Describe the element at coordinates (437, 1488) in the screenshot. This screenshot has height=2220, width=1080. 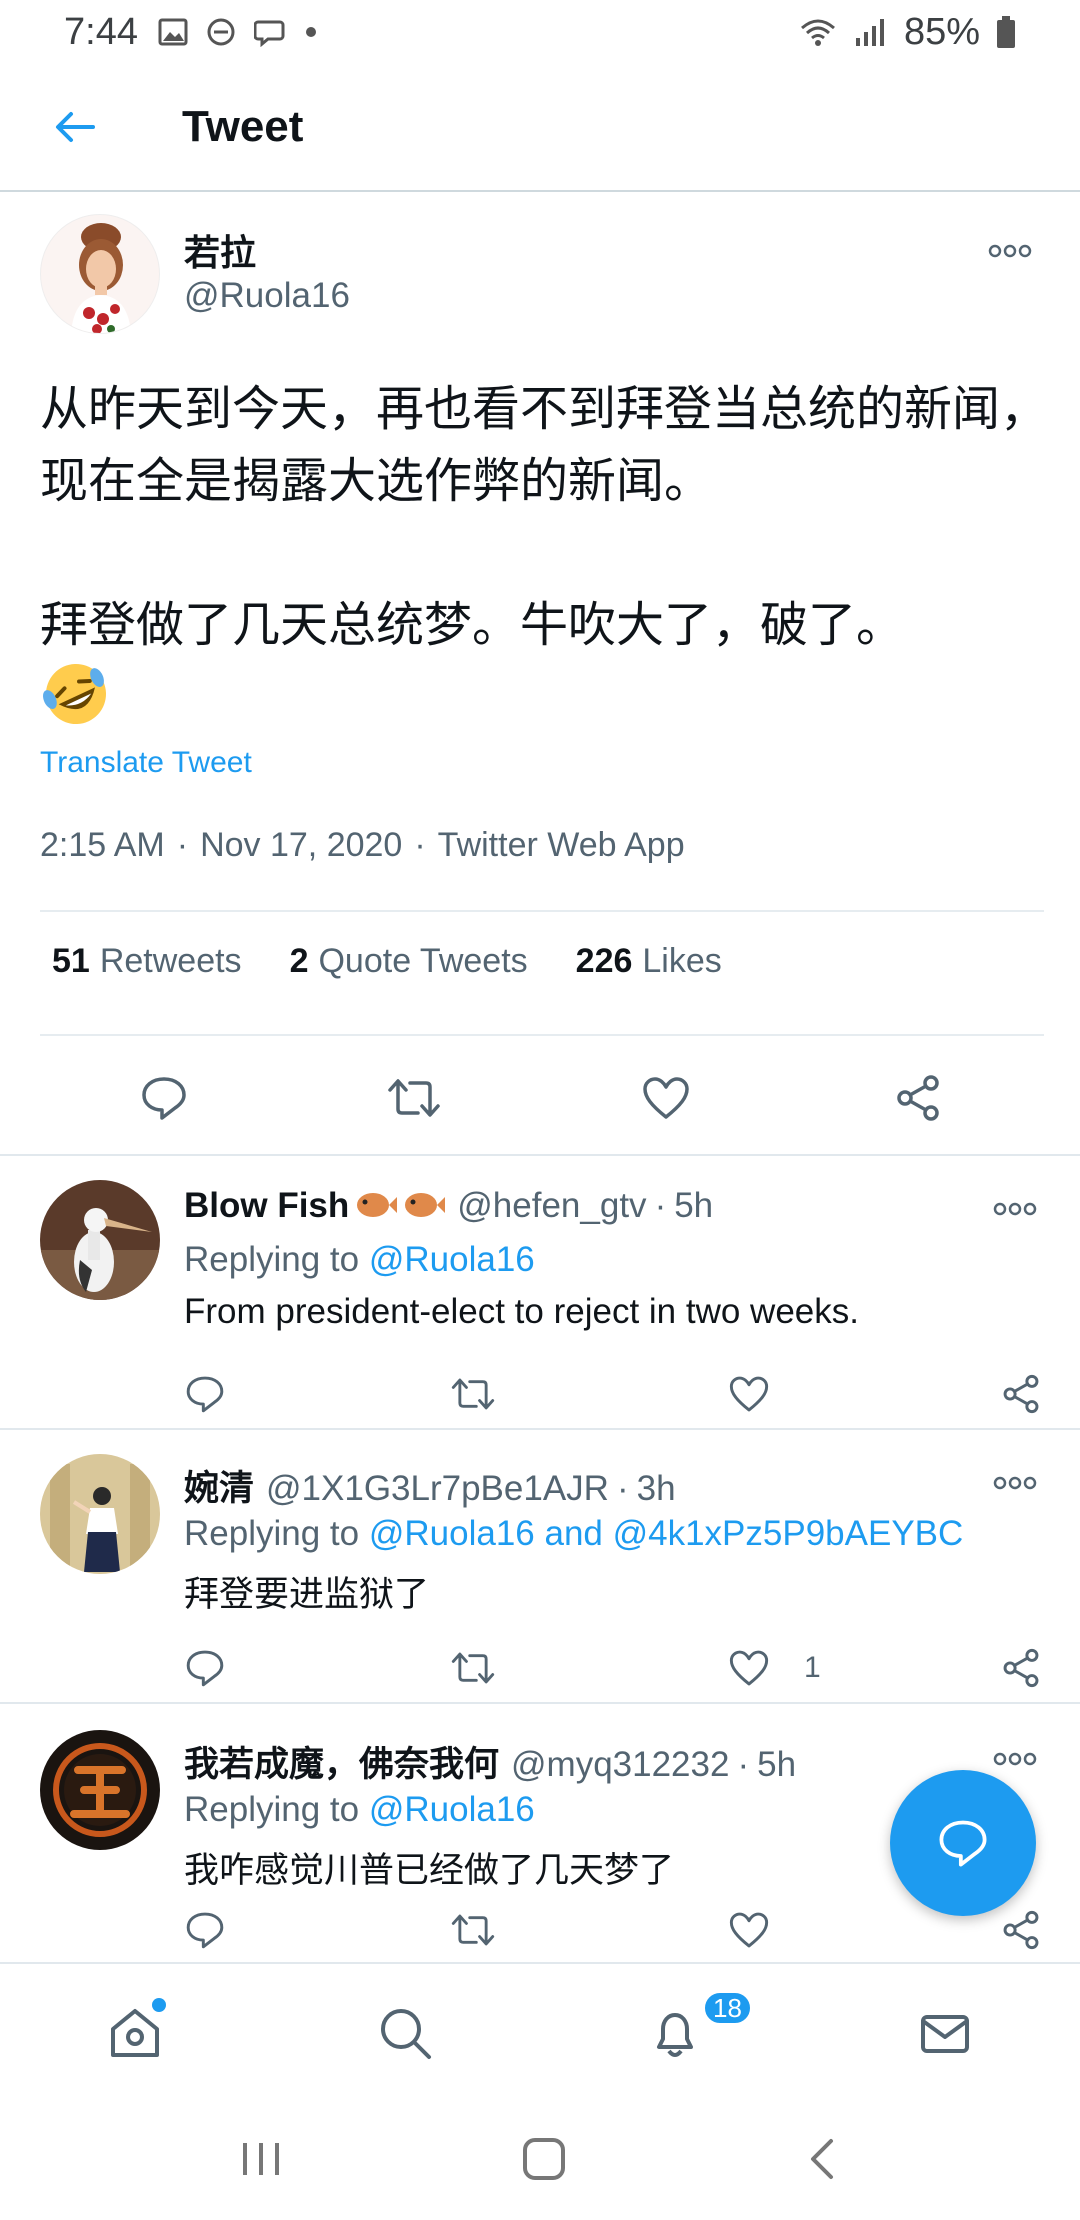
I see `reply-handle: @1X1G3Lr7pBe1AJR` at that location.